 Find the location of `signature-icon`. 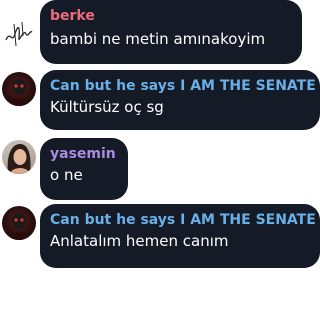

signature-icon is located at coordinates (19, 34).